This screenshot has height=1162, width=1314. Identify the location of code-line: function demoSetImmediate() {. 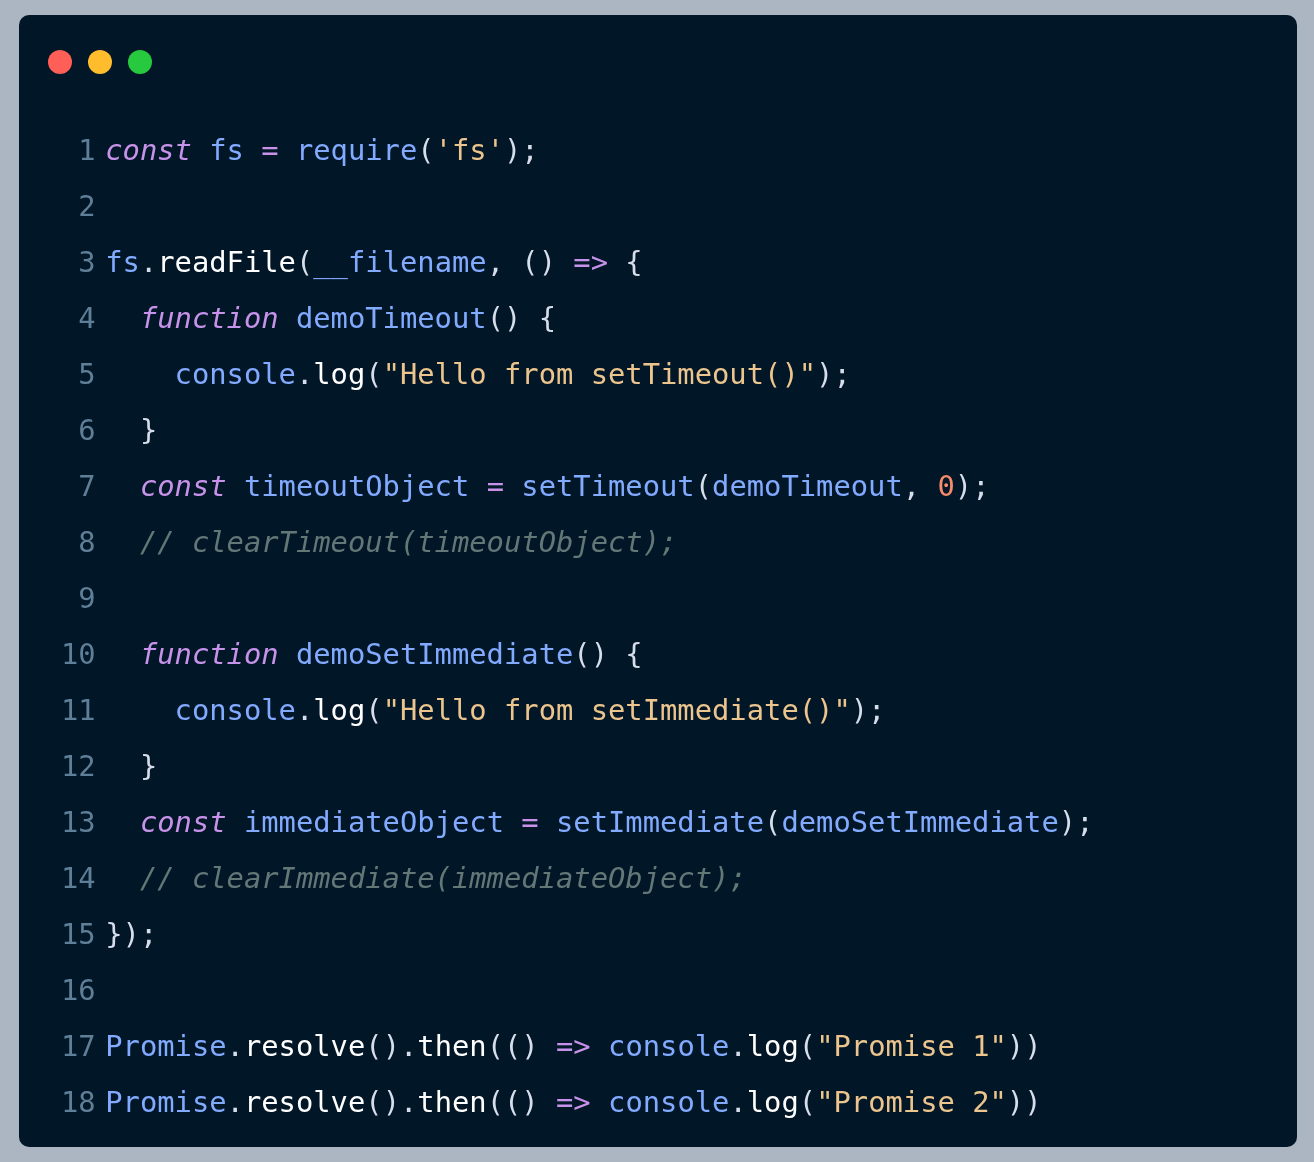
(390, 654).